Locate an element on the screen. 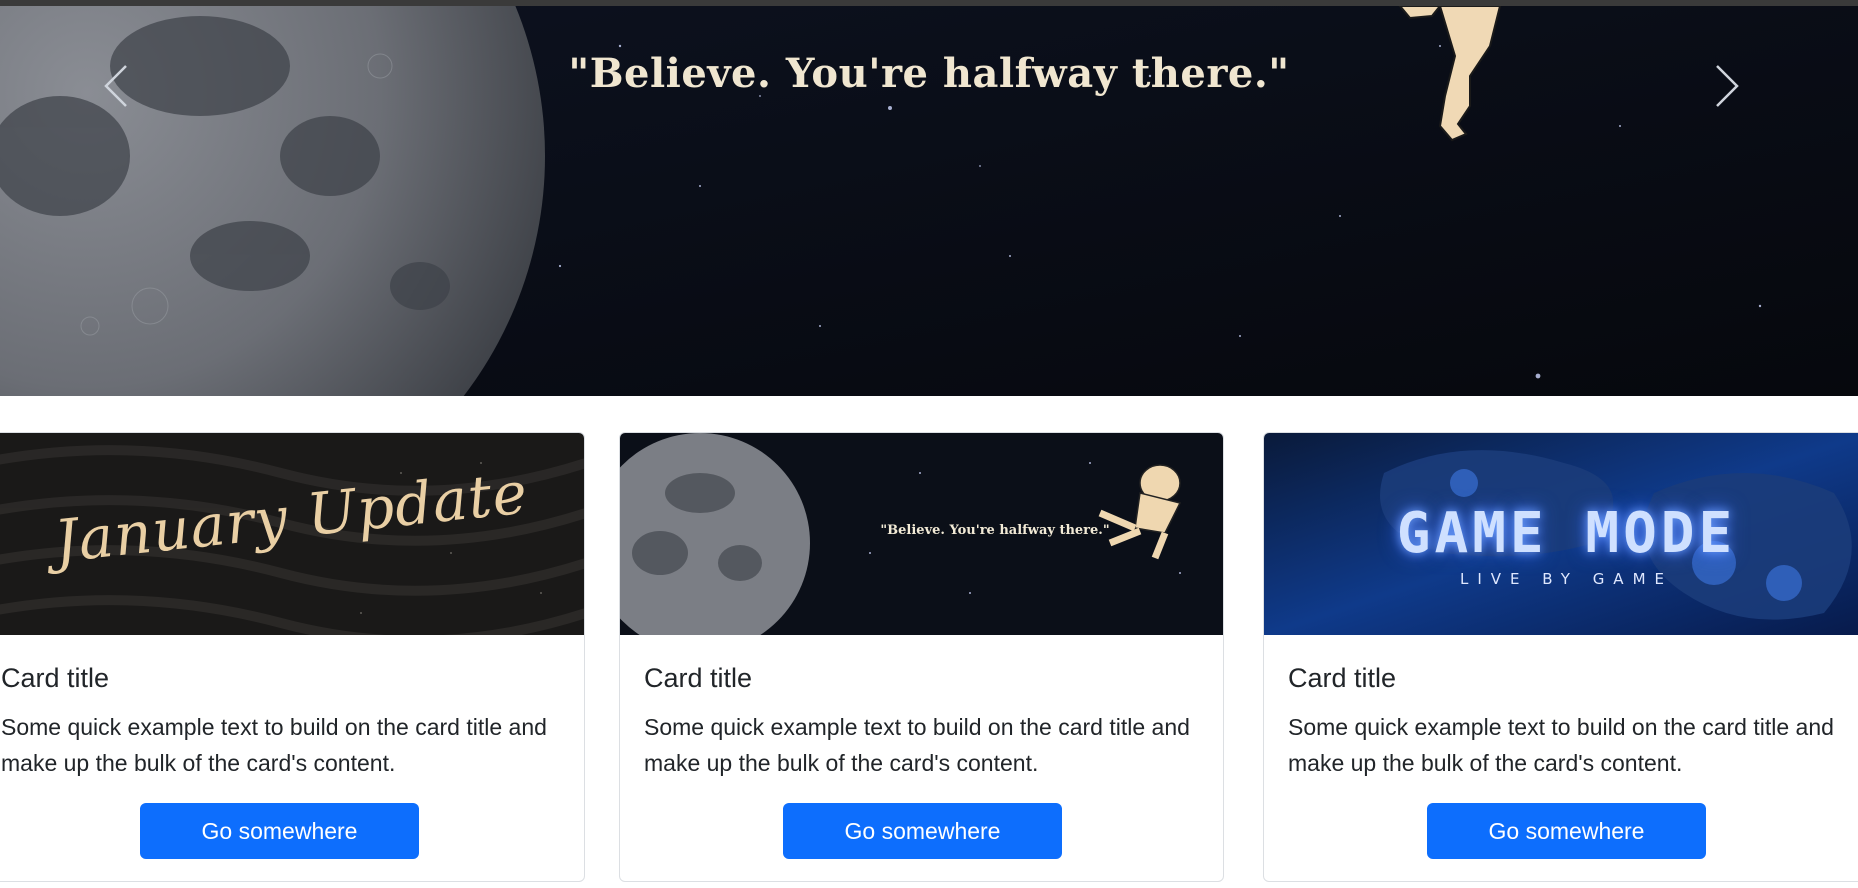 The height and width of the screenshot is (888, 1858). chevron-right-icon is located at coordinates (1727, 86).